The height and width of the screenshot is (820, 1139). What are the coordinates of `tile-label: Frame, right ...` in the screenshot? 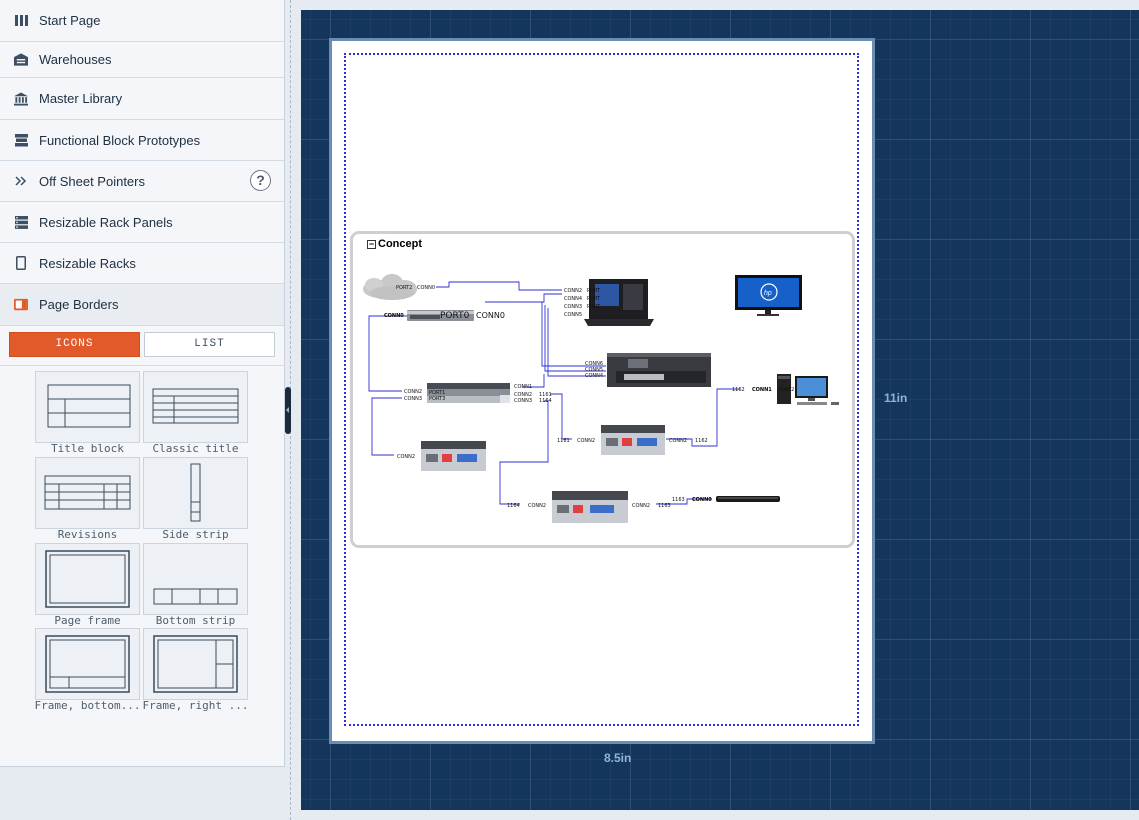 It's located at (195, 705).